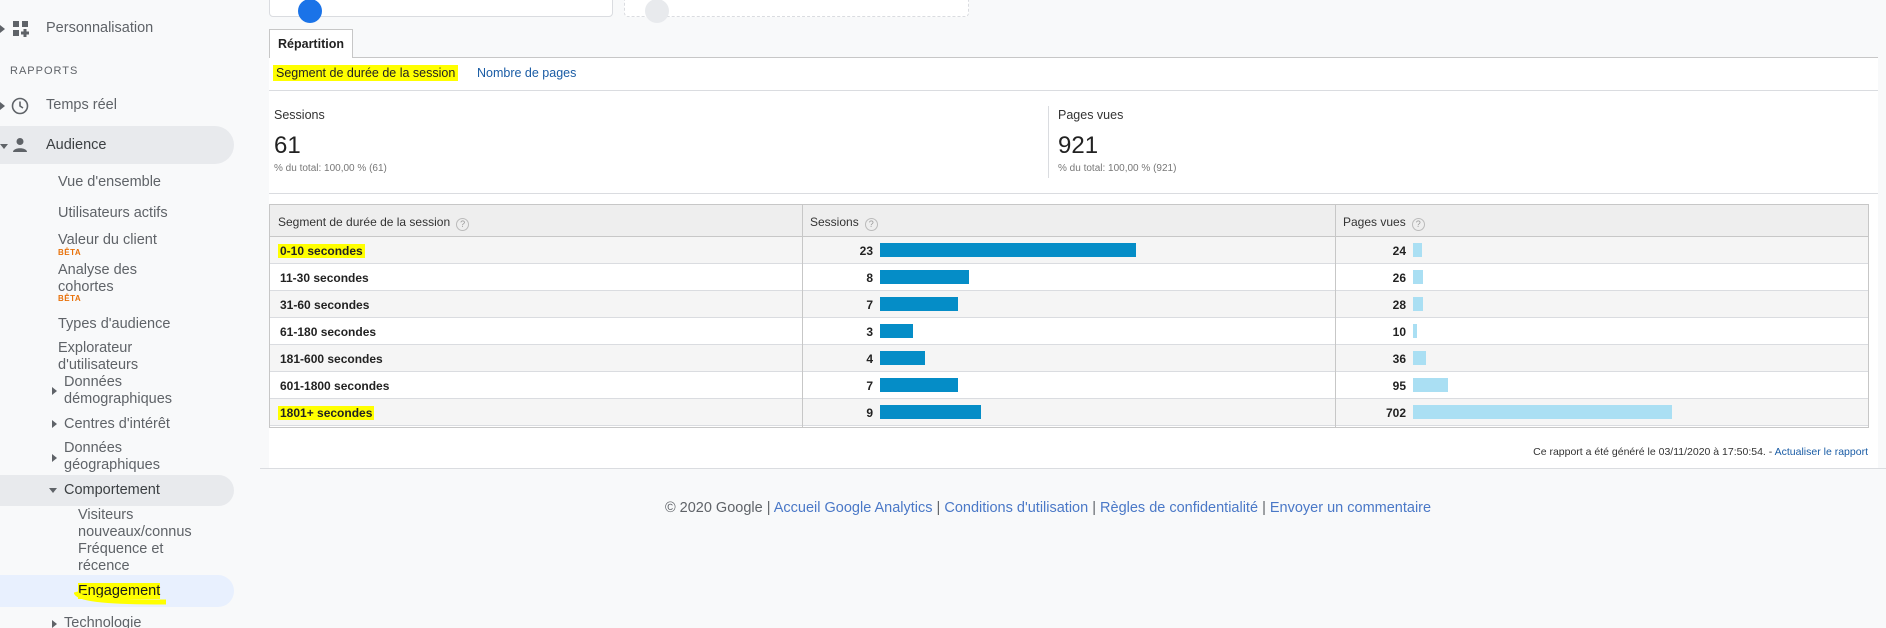 The width and height of the screenshot is (1886, 628). What do you see at coordinates (869, 413) in the screenshot?
I see `sessions-value: 9` at bounding box center [869, 413].